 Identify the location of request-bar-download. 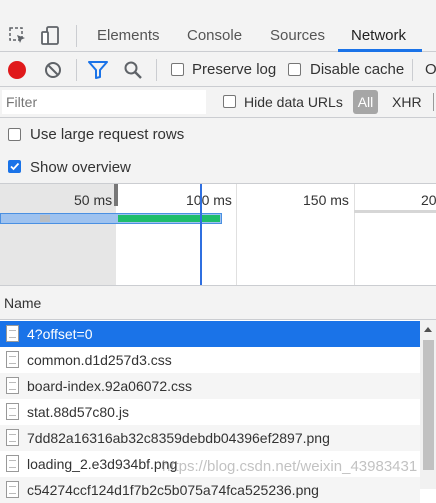
(169, 218).